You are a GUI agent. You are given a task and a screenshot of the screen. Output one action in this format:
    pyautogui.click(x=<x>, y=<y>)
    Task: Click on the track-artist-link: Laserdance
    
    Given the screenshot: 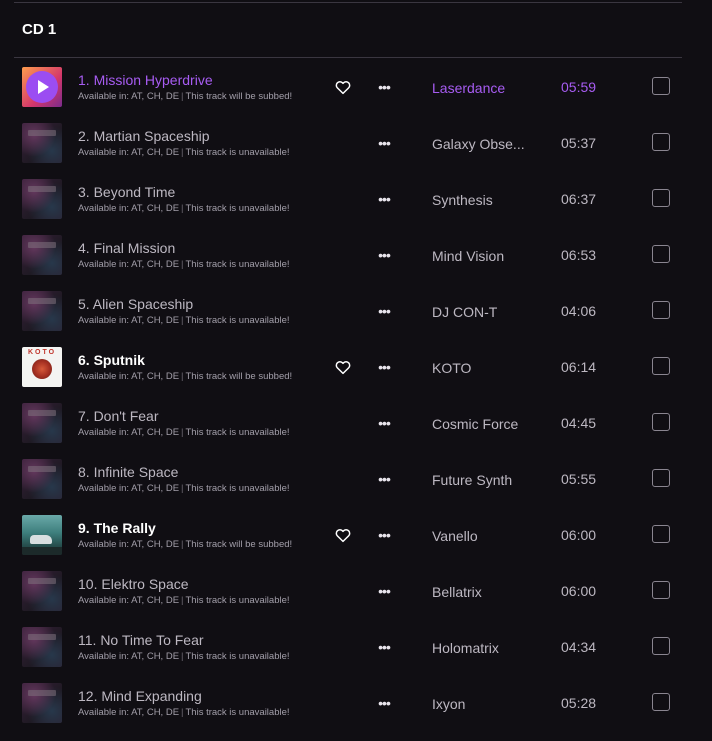 What is the action you would take?
    pyautogui.click(x=468, y=88)
    